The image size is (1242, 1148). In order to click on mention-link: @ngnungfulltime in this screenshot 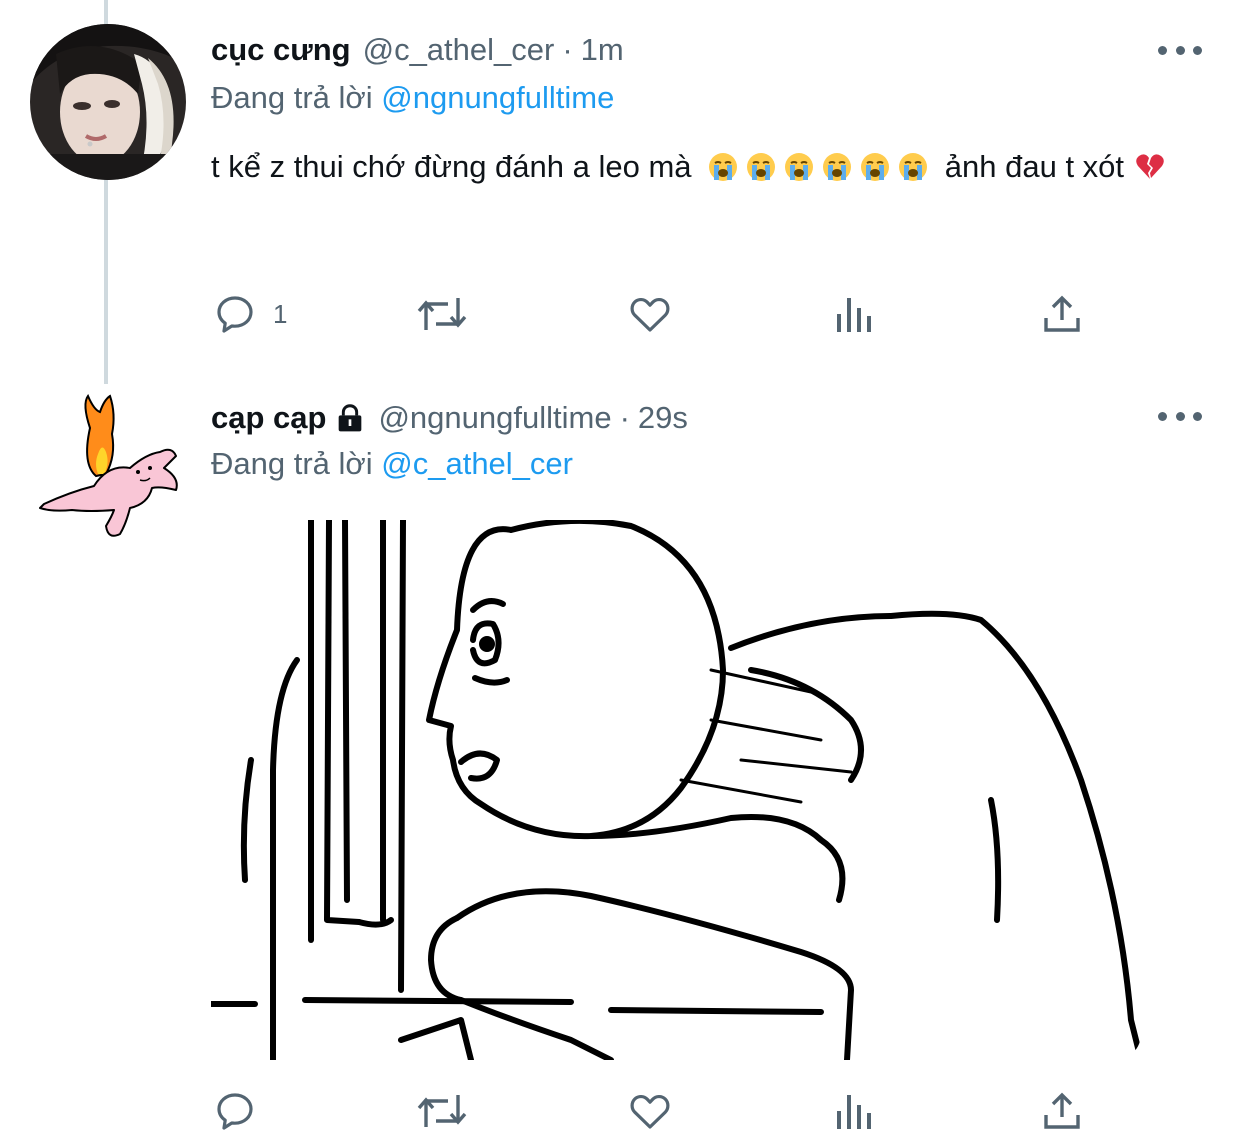, I will do `click(497, 97)`.